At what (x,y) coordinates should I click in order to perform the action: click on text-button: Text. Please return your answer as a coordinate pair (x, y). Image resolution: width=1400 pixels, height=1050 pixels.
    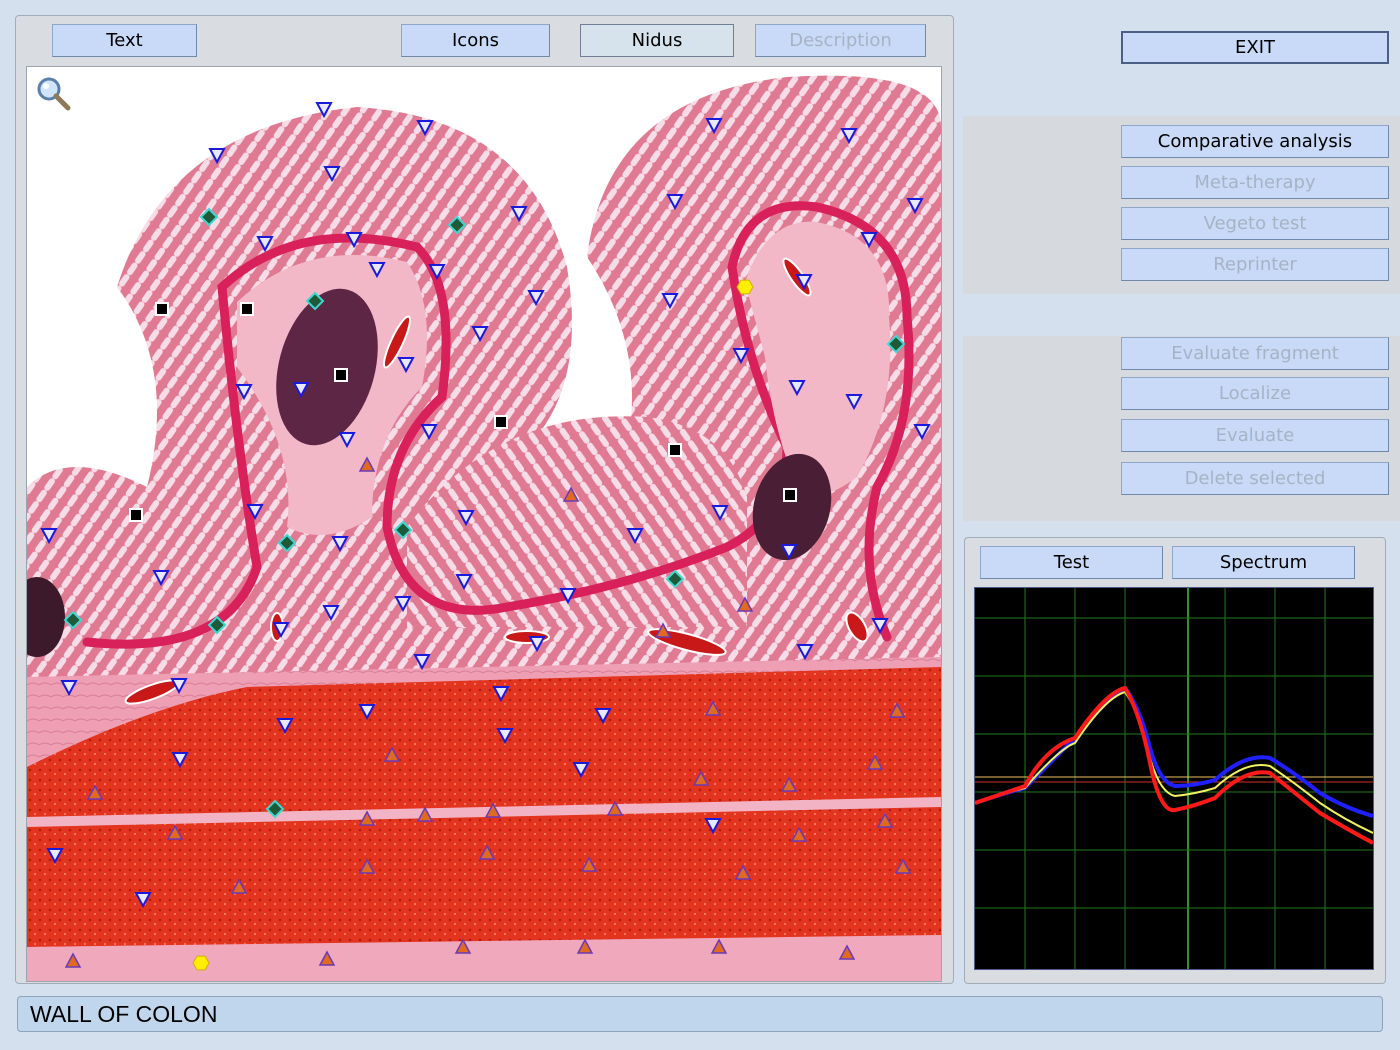
    Looking at the image, I should click on (124, 40).